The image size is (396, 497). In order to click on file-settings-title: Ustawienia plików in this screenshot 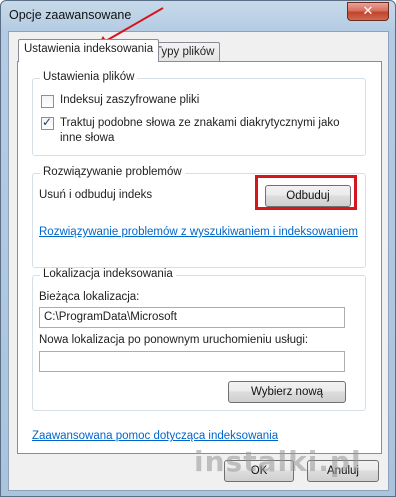, I will do `click(89, 77)`.